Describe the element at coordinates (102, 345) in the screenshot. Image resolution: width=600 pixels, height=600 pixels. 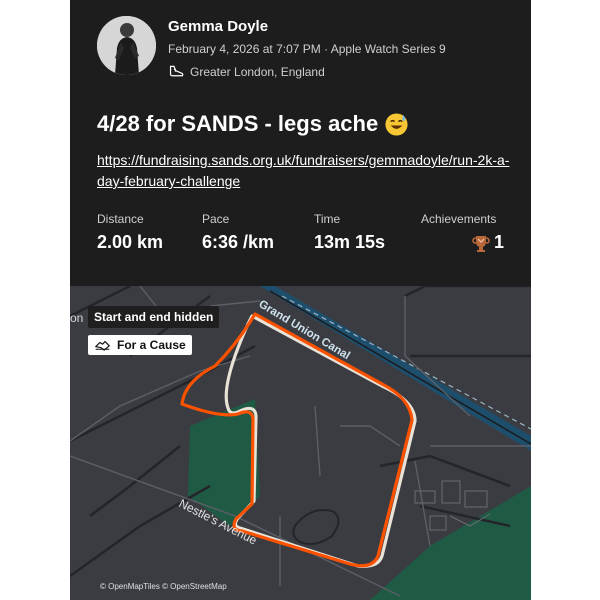
I see `handshake-icon` at that location.